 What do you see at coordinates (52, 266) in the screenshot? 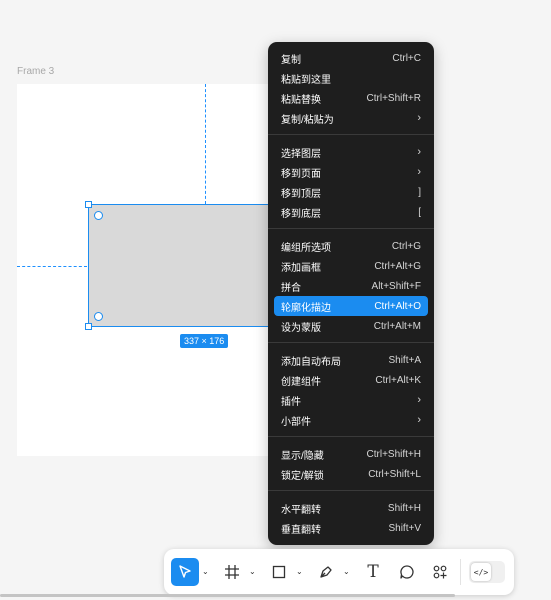
I see `horizontal-guide` at bounding box center [52, 266].